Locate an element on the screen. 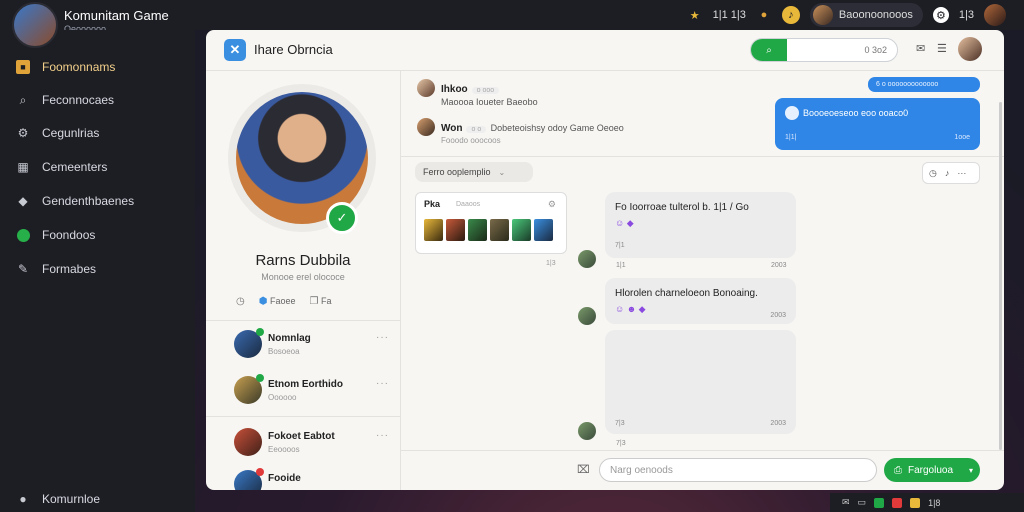  user-icon: ● is located at coordinates (23, 499).